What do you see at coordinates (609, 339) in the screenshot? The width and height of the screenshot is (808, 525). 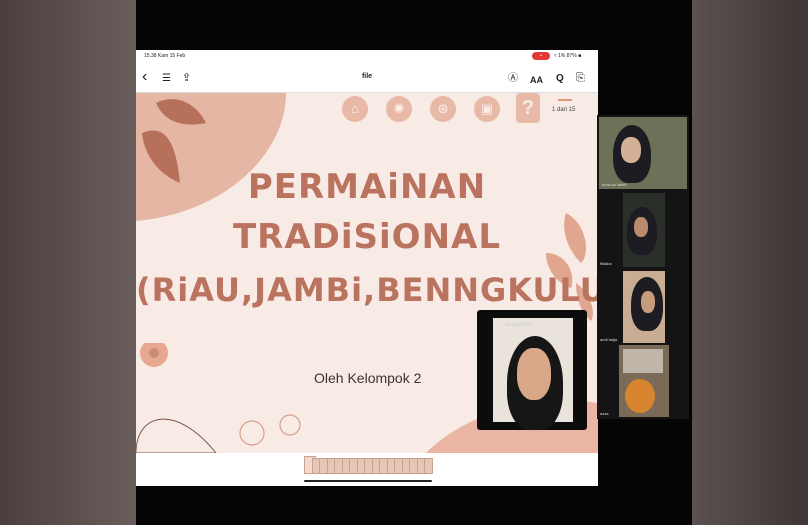 I see `participant-name: andi ladja` at bounding box center [609, 339].